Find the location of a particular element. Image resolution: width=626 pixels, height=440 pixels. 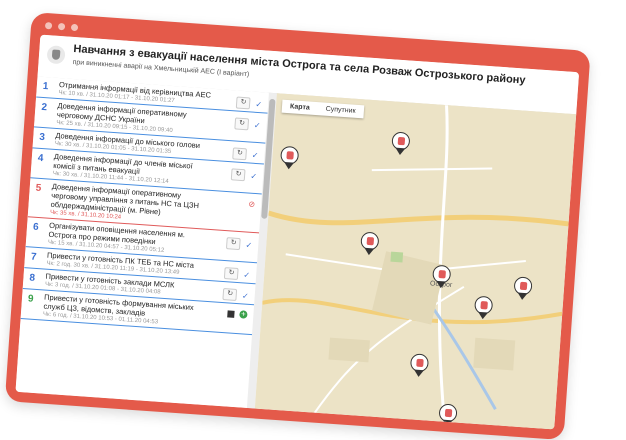

task-number: 2 is located at coordinates (44, 107).